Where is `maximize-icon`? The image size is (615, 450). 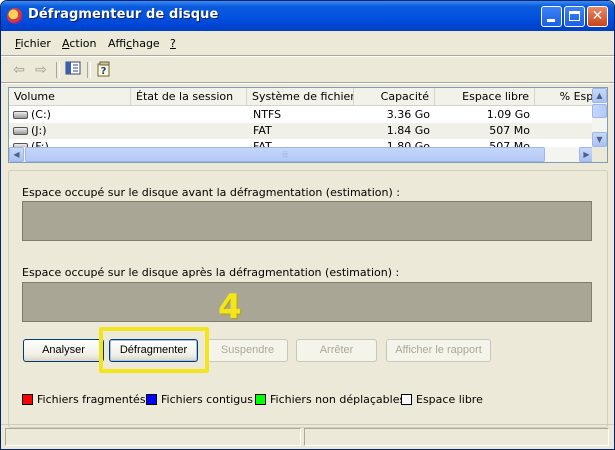
maximize-icon is located at coordinates (574, 16).